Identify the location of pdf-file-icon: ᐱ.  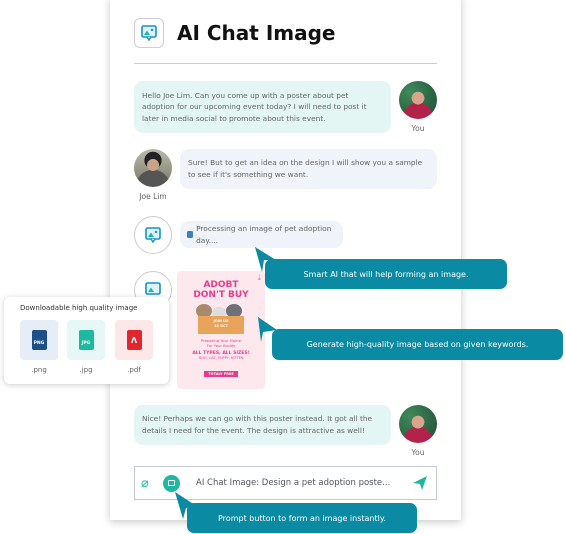
(134, 340).